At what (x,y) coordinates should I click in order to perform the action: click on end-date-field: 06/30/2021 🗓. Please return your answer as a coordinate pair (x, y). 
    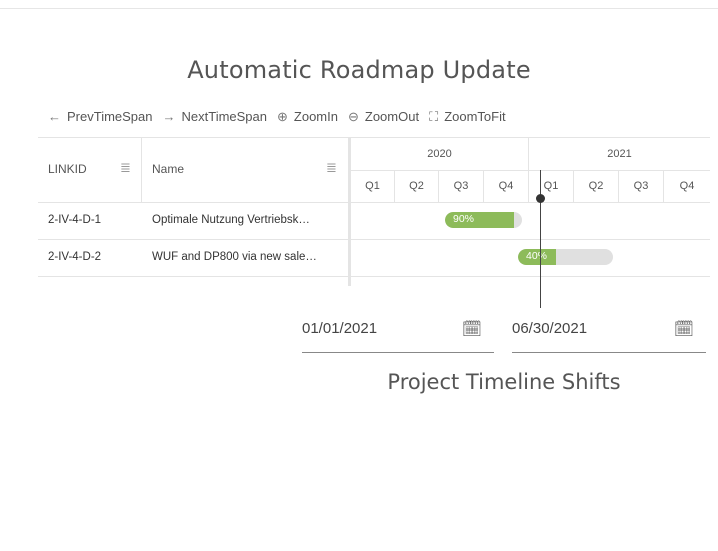
    Looking at the image, I should click on (609, 332).